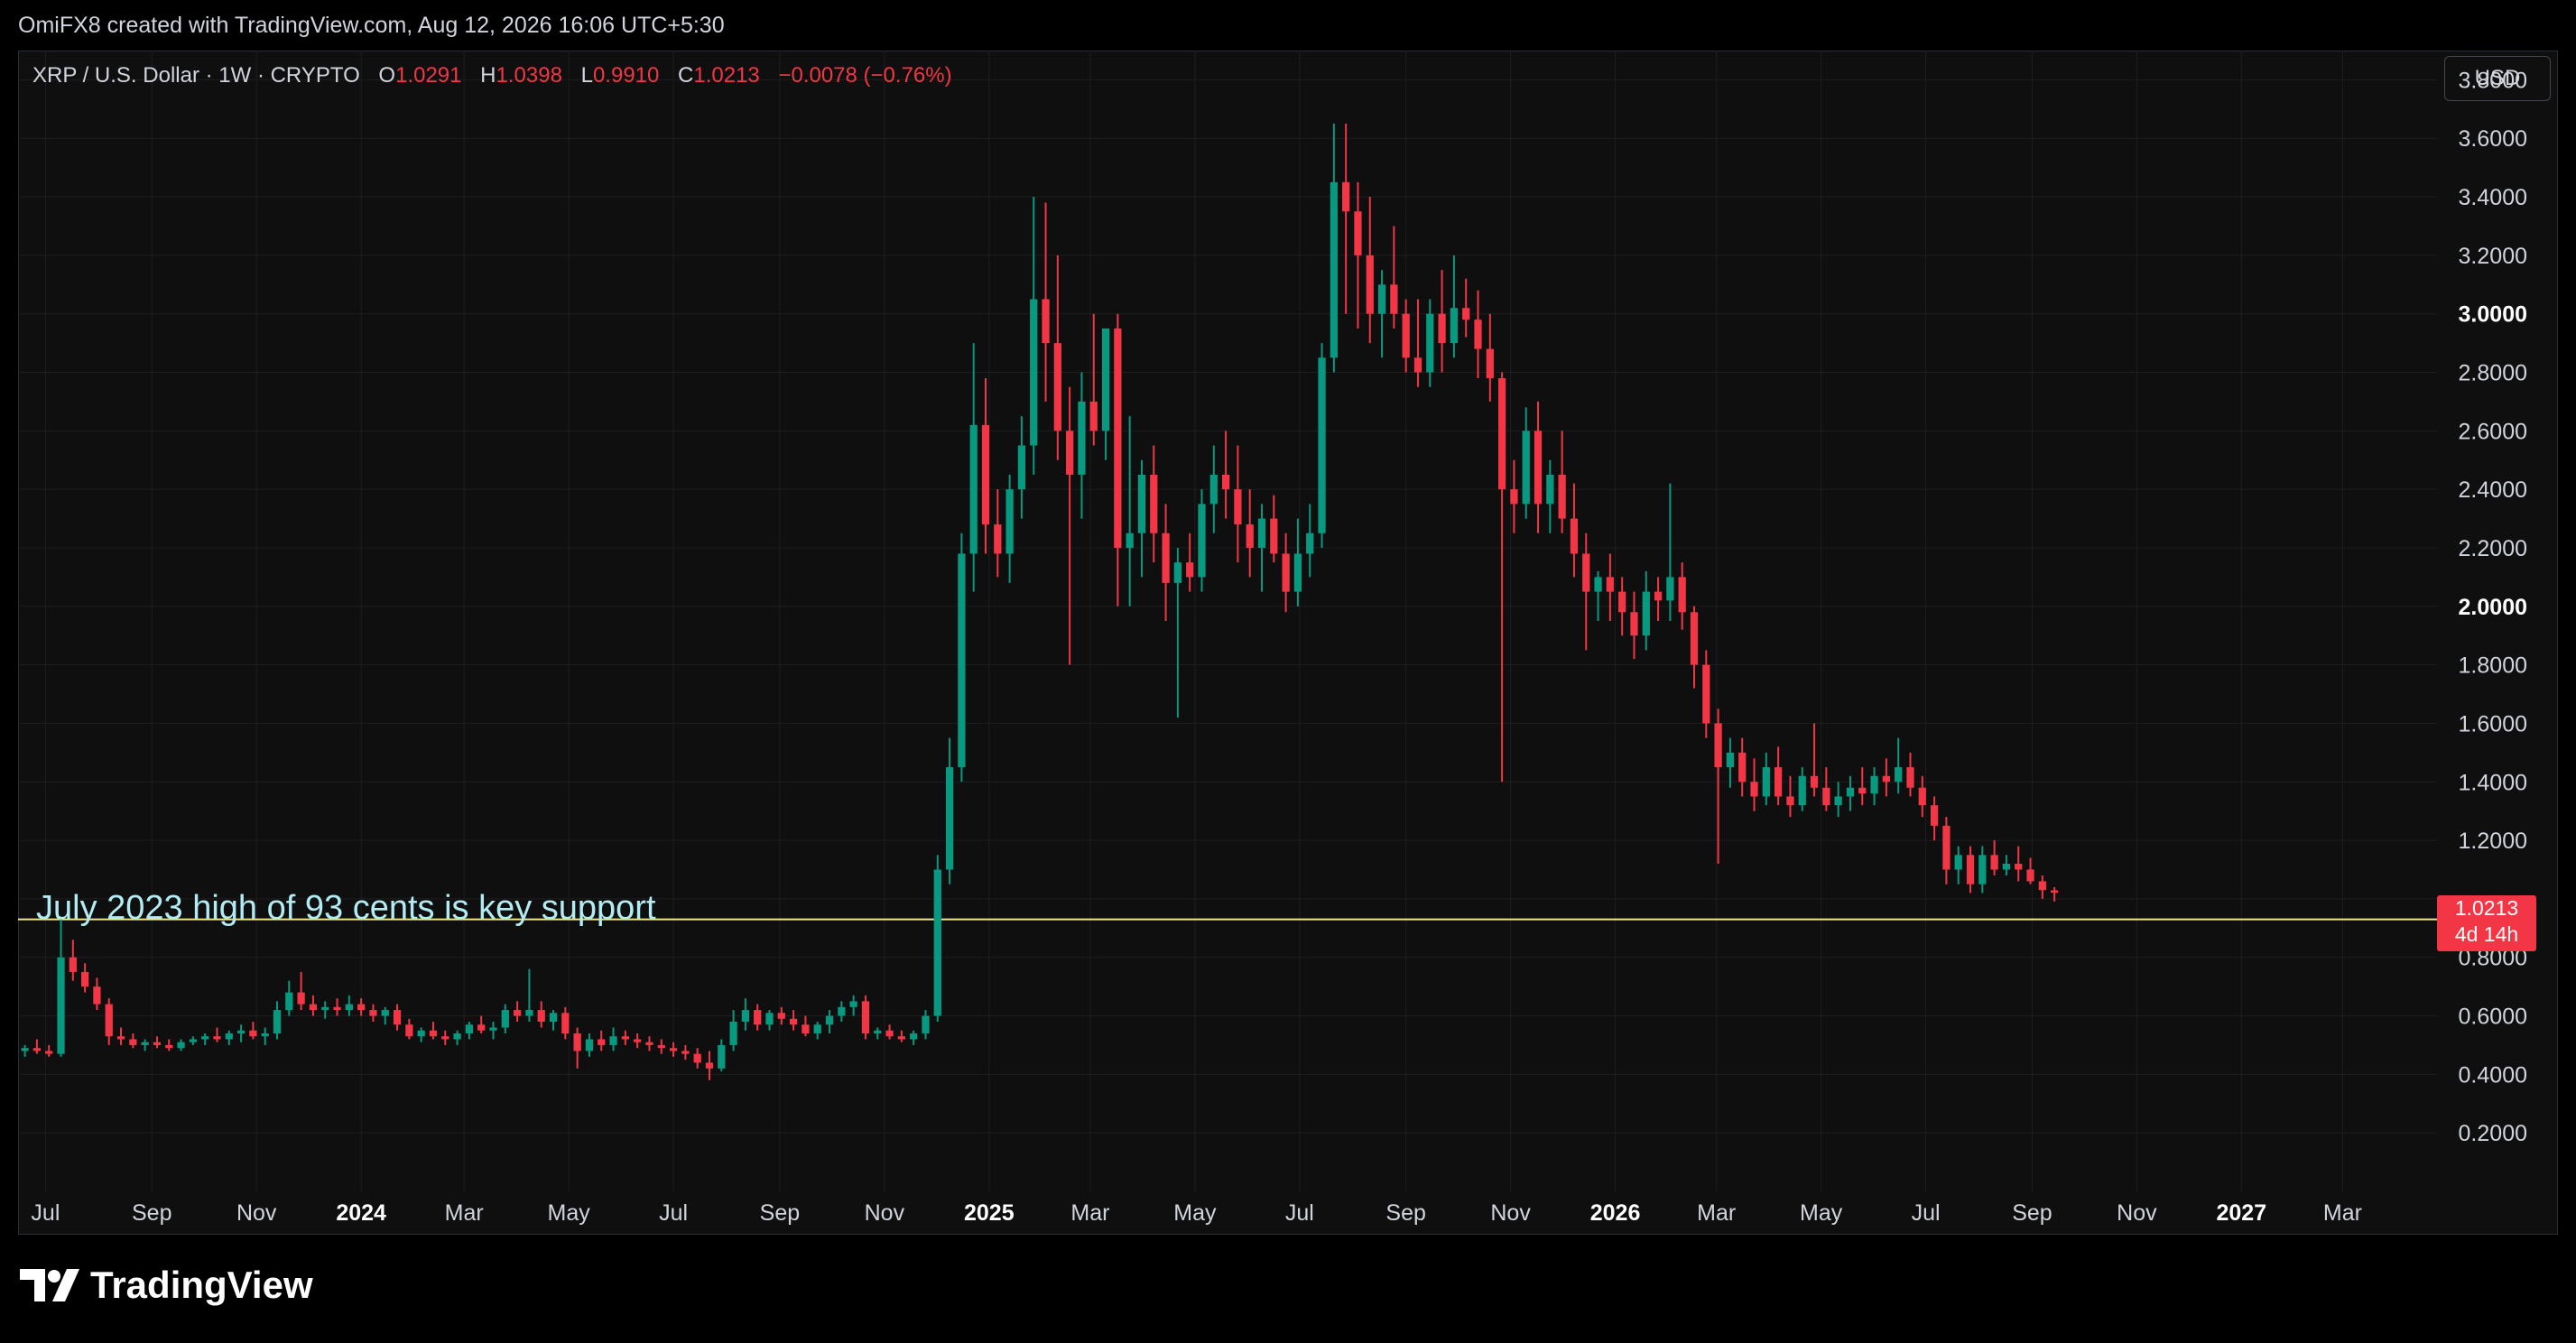 The height and width of the screenshot is (1343, 2576). Describe the element at coordinates (167, 1285) in the screenshot. I see `tradingview-logo: TradingView` at that location.